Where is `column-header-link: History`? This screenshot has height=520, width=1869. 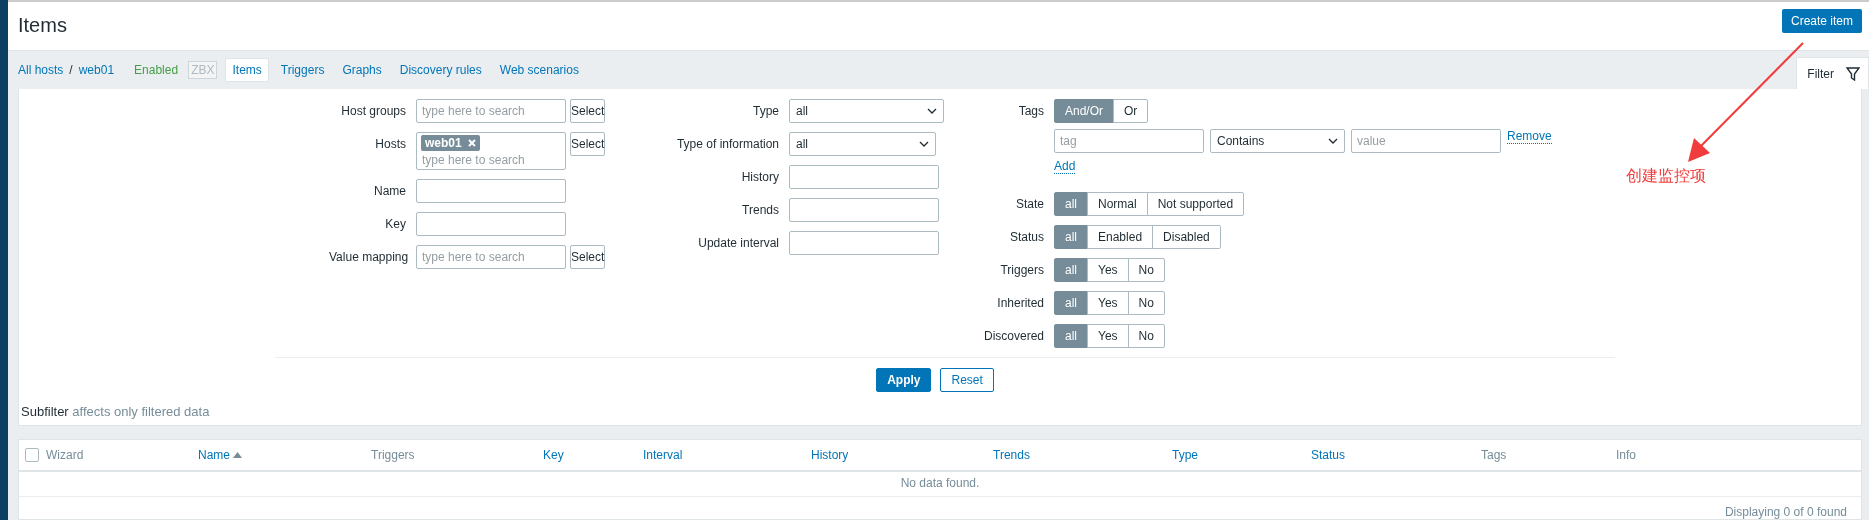
column-header-link: History is located at coordinates (830, 455).